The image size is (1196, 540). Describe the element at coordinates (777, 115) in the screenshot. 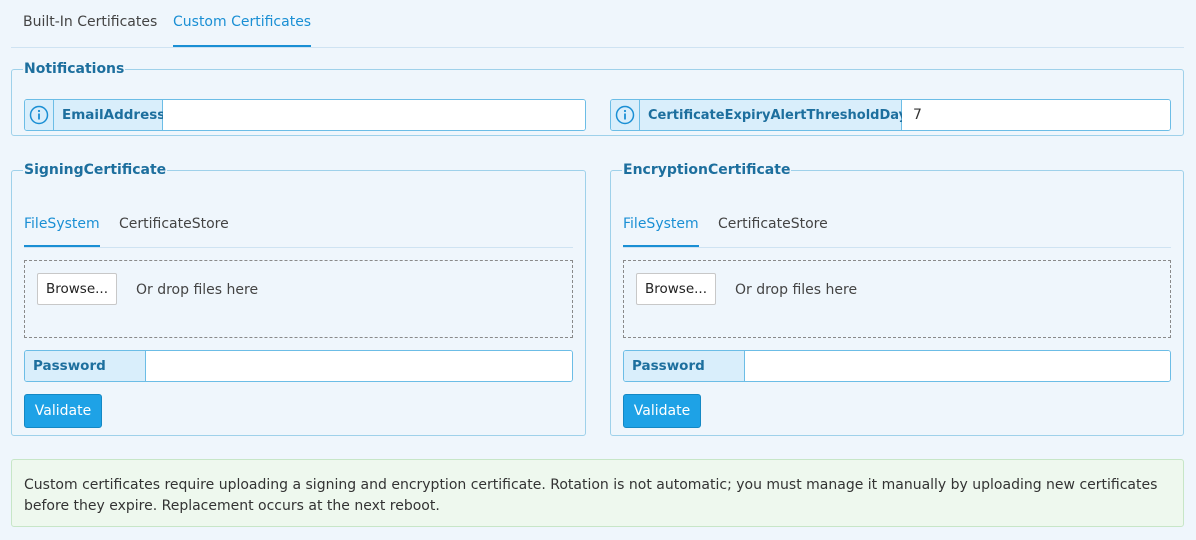

I see `expiry-threshold-label: CertificateExpiryAlertThresholdDays` at that location.